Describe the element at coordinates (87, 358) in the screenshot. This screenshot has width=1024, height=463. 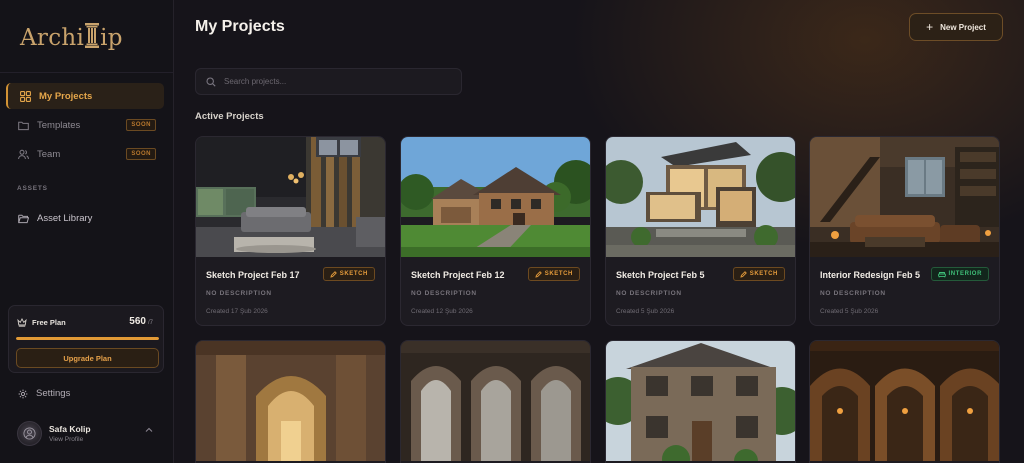
I see `upgrade-plan-button: Upgrade Plan` at that location.